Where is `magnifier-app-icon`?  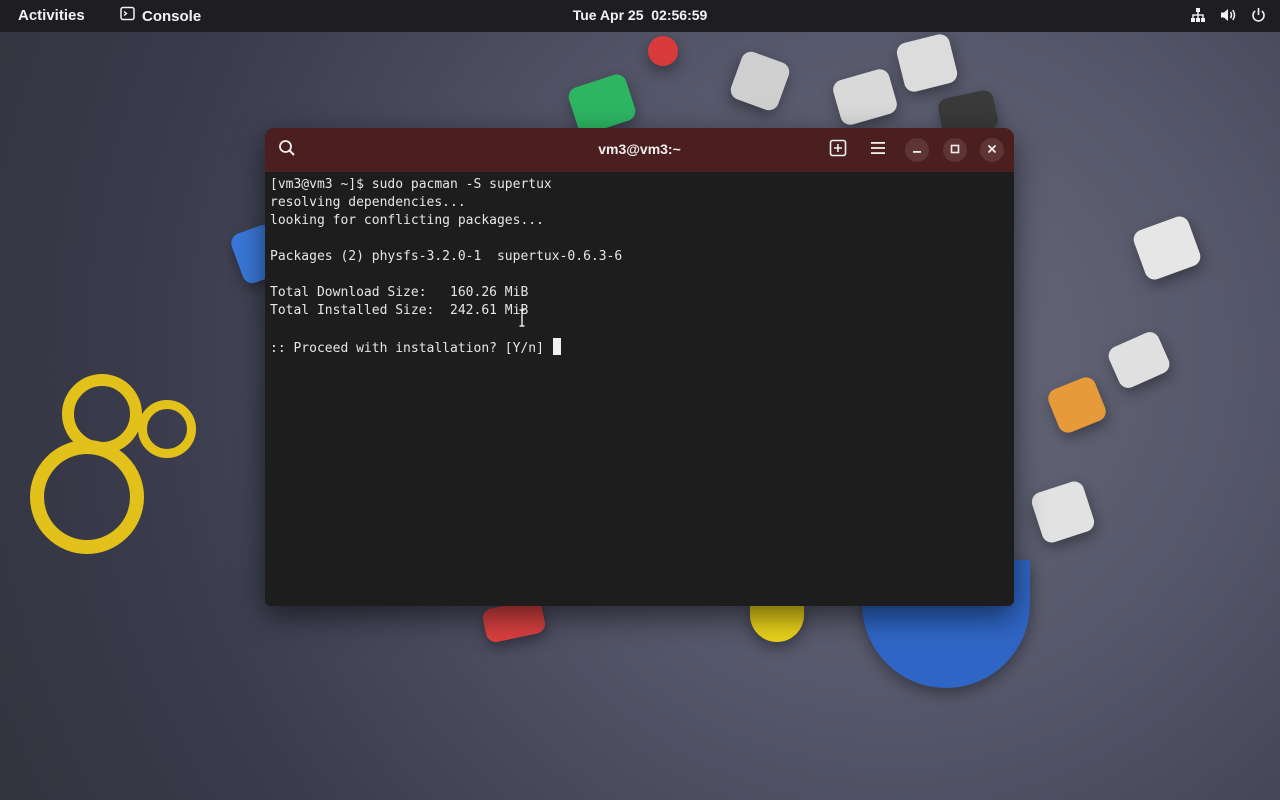 magnifier-app-icon is located at coordinates (1167, 248).